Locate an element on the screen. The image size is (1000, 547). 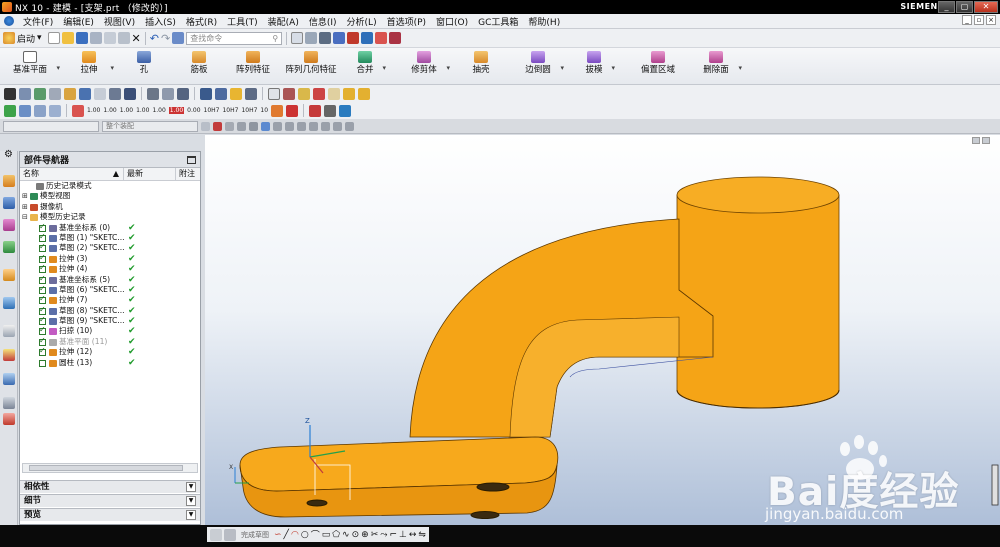
datum-plane-button: 基准平面 ▾ is located at coordinates (35, 67).